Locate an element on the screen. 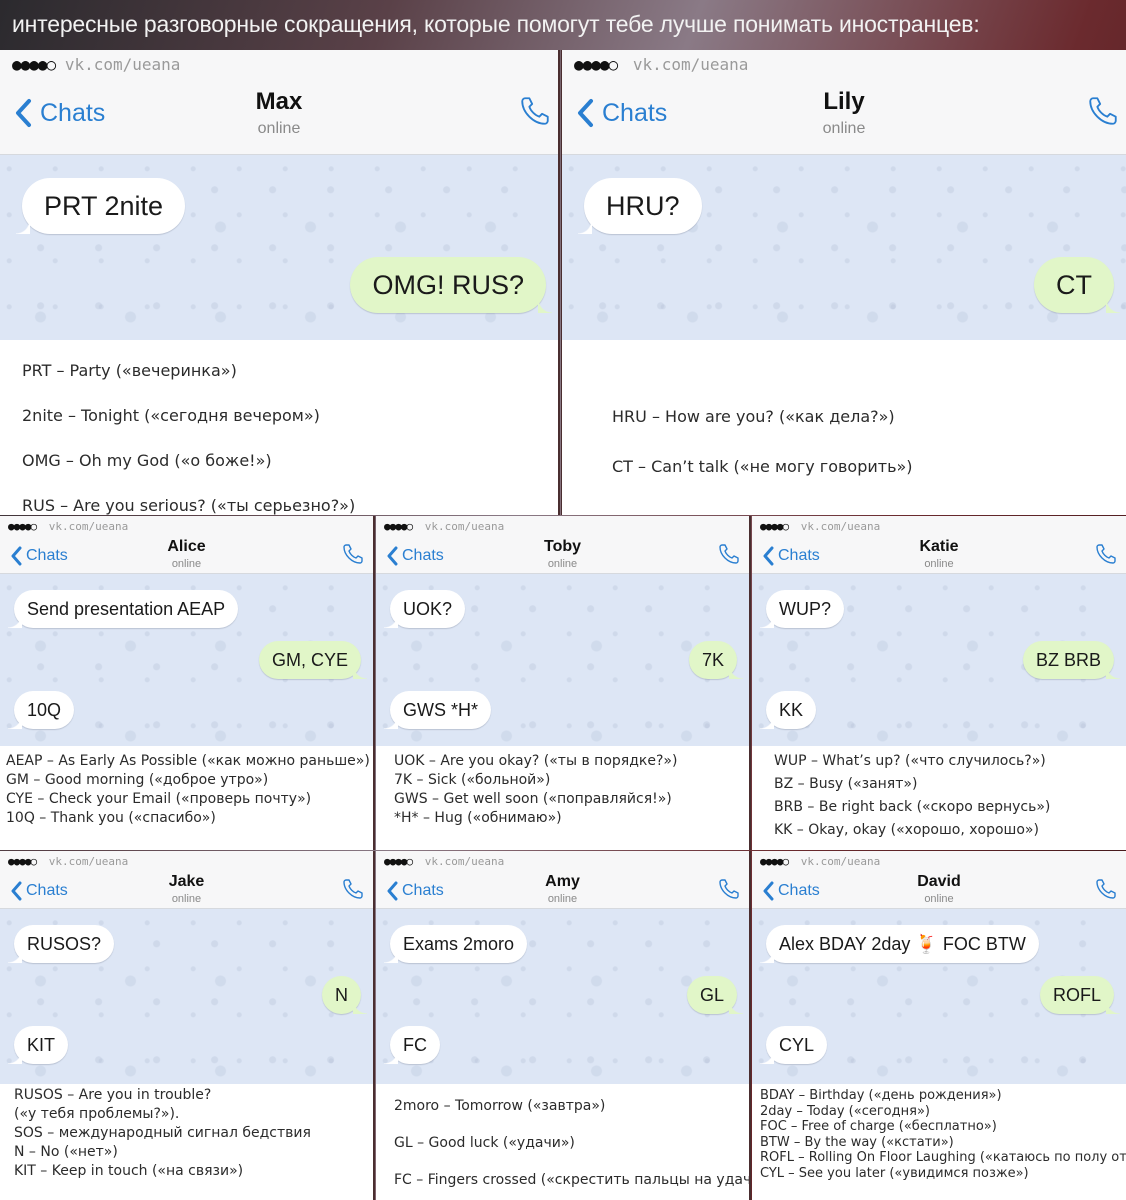 Image resolution: width=1126 pixels, height=1200 pixels. message-outgoing: N is located at coordinates (344, 995).